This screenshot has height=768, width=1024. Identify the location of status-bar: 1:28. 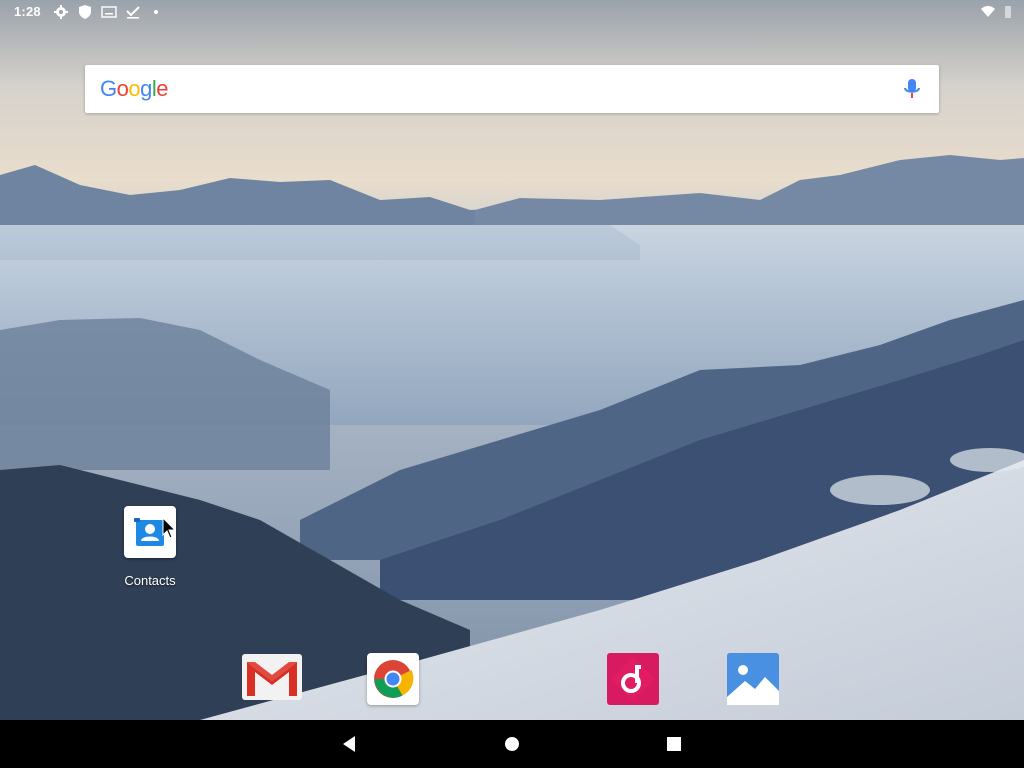
(512, 12).